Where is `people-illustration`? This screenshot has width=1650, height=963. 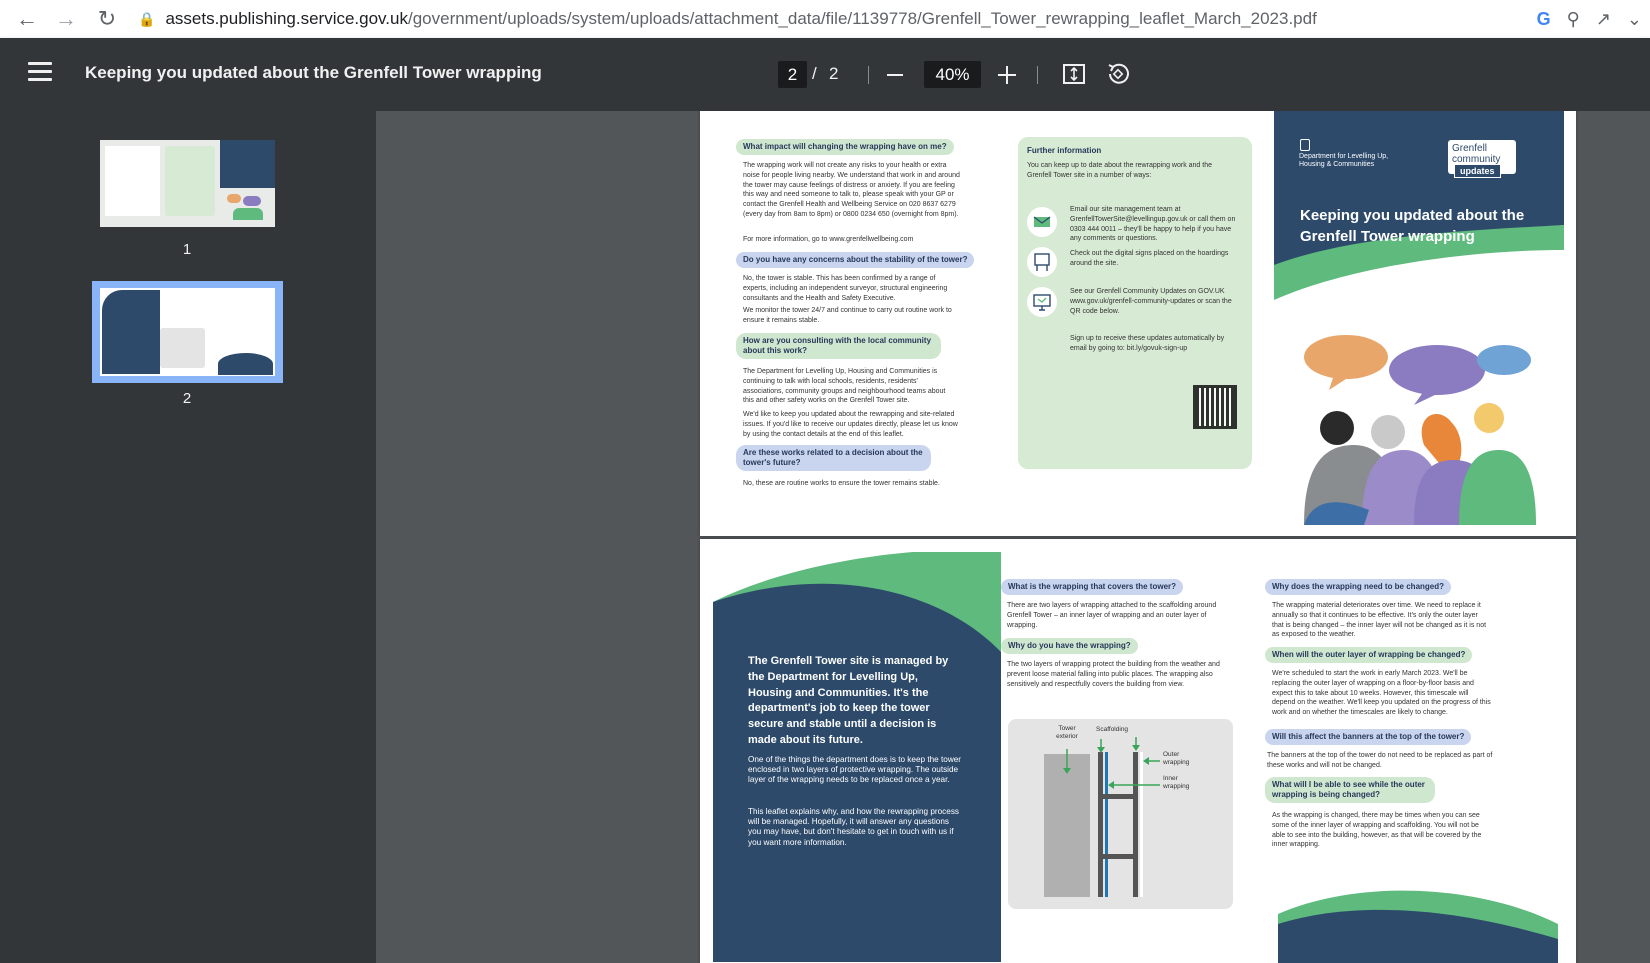 people-illustration is located at coordinates (1420, 430).